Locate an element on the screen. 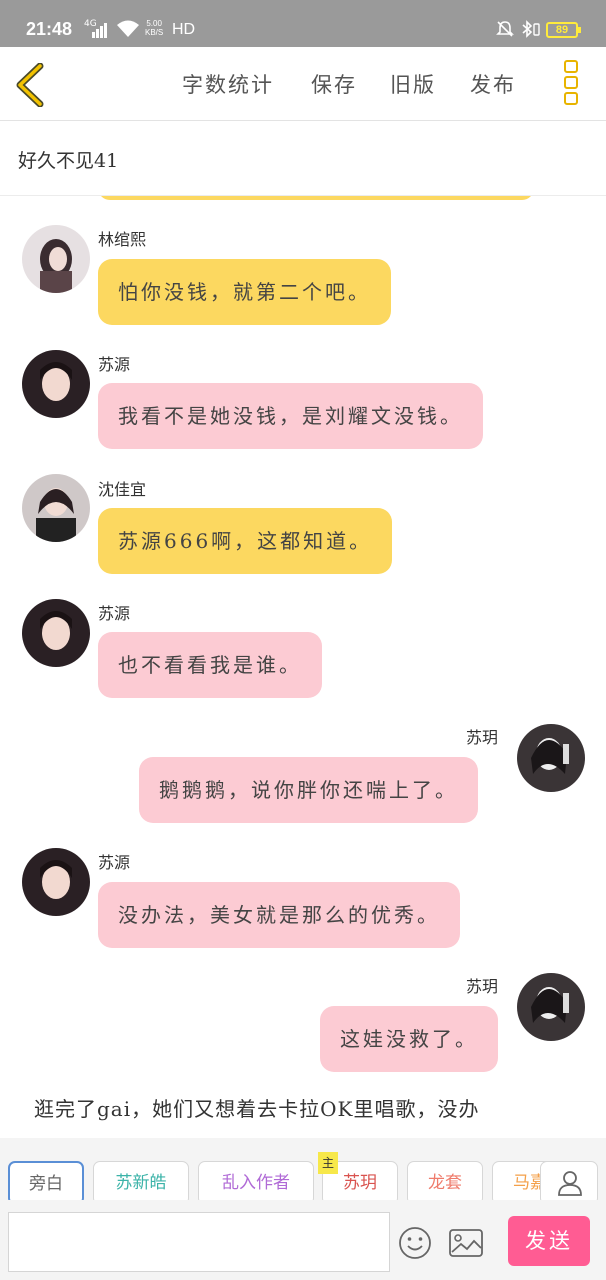  word-count-button: 字数统计 is located at coordinates (228, 84).